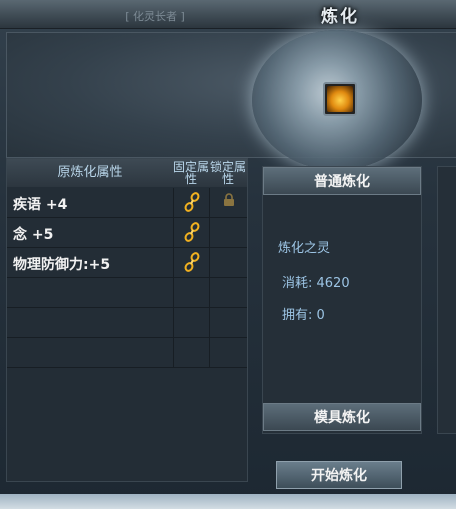  I want to click on side-panel-edge, so click(446, 300).